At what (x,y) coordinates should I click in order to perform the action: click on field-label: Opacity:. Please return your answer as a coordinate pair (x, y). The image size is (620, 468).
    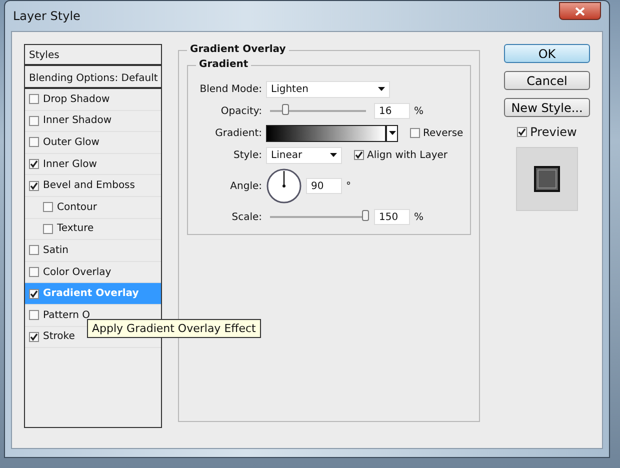
    Looking at the image, I should click on (241, 111).